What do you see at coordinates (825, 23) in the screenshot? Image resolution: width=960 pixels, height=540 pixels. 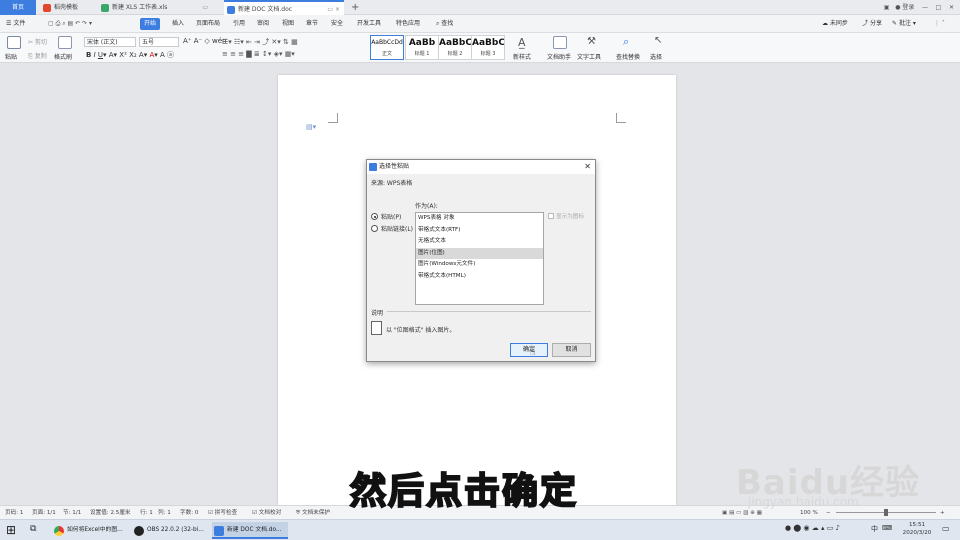 I see `cloud-icon: ☁` at bounding box center [825, 23].